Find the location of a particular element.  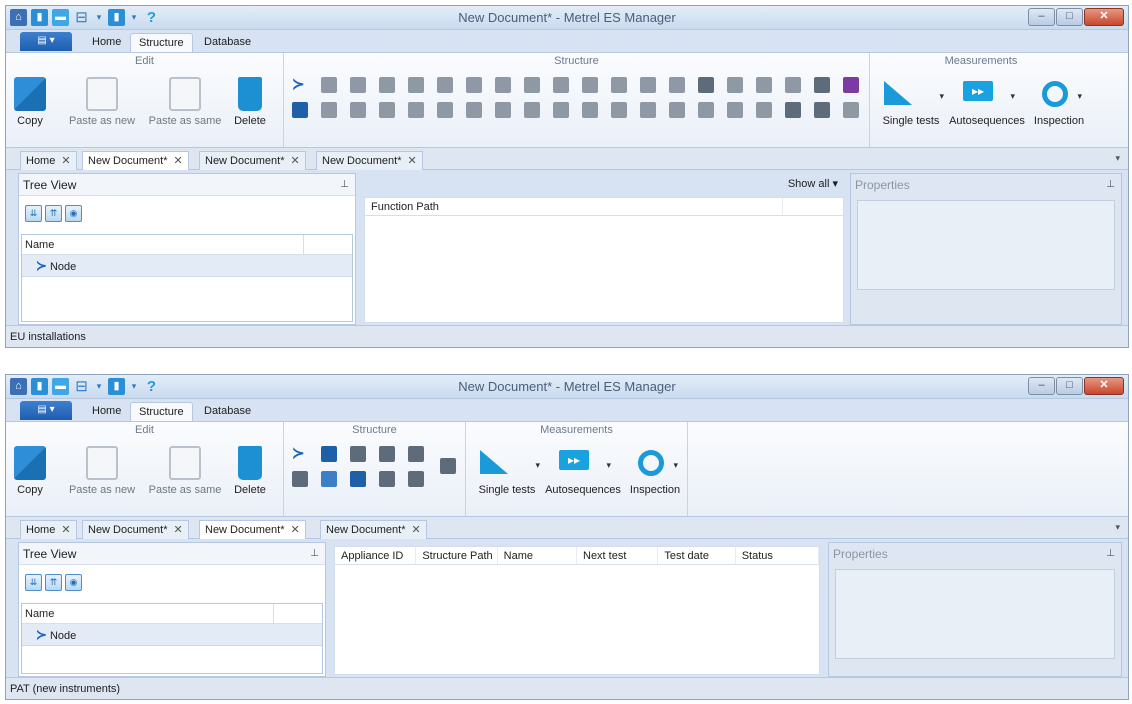

doc-tab-home: Home ✕ is located at coordinates (48, 160).